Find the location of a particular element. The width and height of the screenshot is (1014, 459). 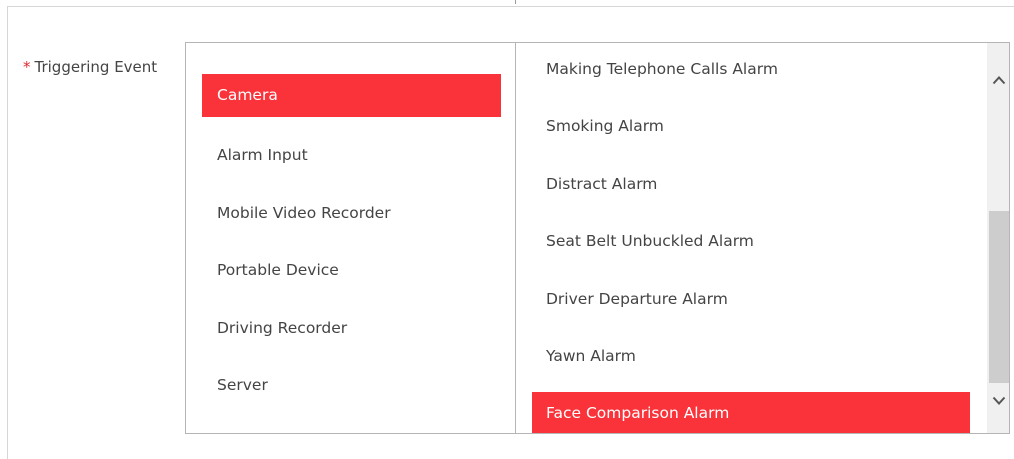

category-item-camera: Camera is located at coordinates (351, 95).